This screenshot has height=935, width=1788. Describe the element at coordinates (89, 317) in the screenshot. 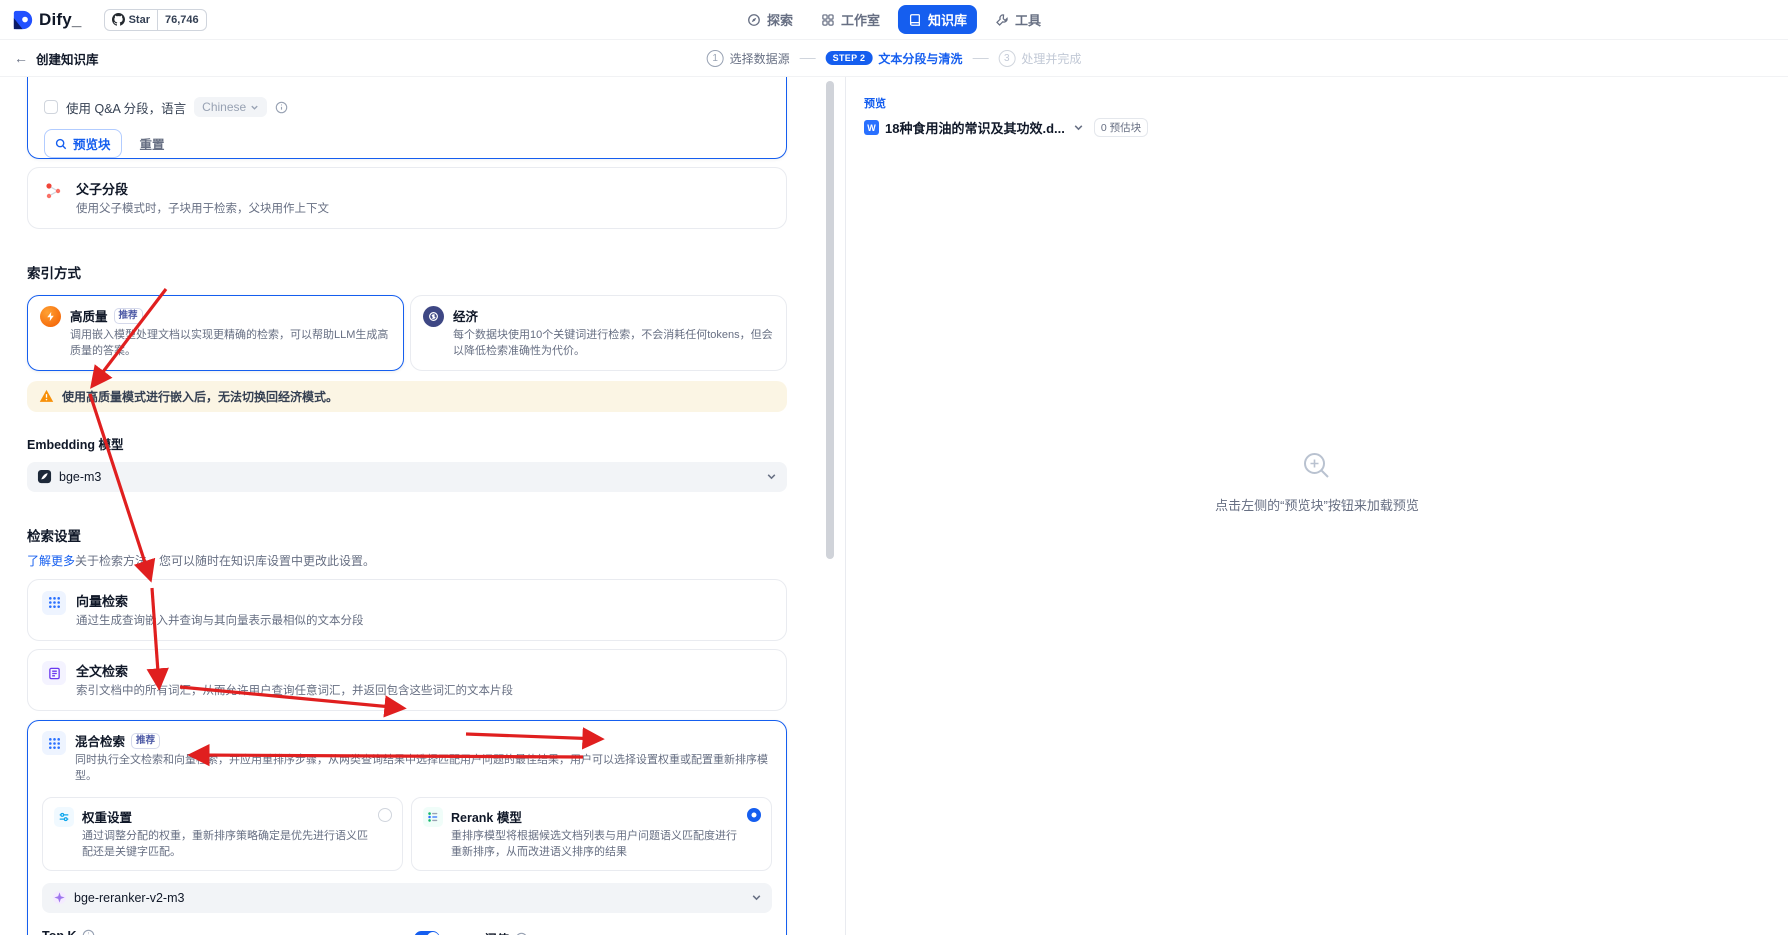

I see `high-quality-title: 高质量` at that location.